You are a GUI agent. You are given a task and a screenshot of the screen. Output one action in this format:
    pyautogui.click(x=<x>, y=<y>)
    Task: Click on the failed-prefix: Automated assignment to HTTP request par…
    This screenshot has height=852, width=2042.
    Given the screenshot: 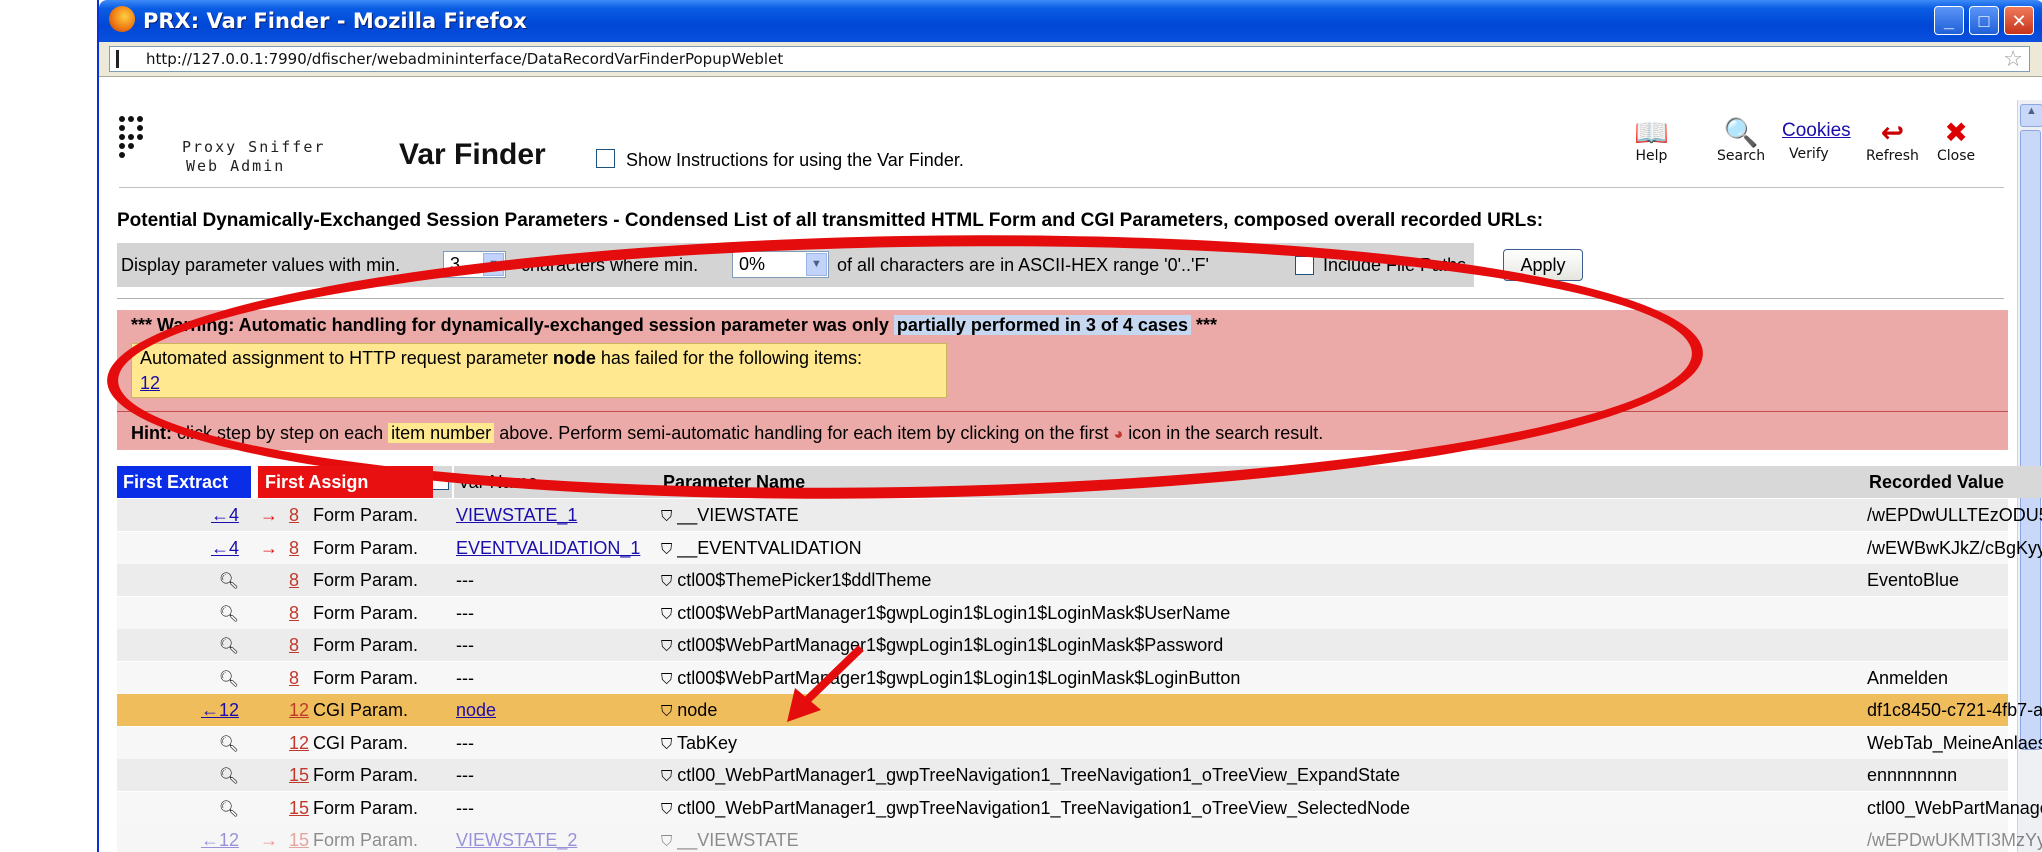 What is the action you would take?
    pyautogui.click(x=344, y=358)
    